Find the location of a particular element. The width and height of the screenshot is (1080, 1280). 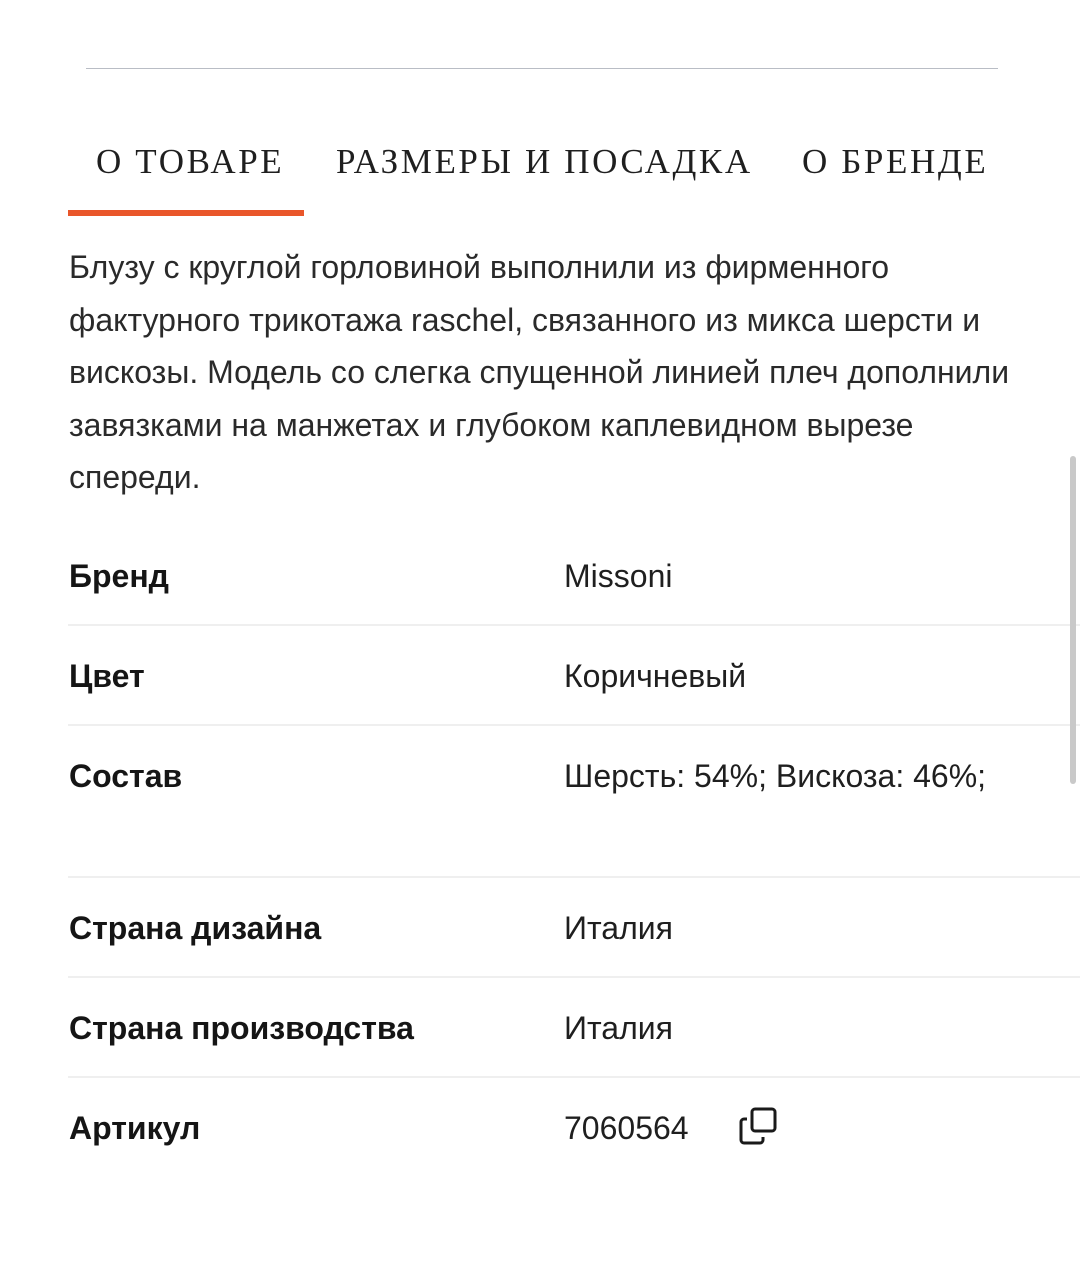

spec-row-article: Артикул 7060564 is located at coordinates (574, 1127).